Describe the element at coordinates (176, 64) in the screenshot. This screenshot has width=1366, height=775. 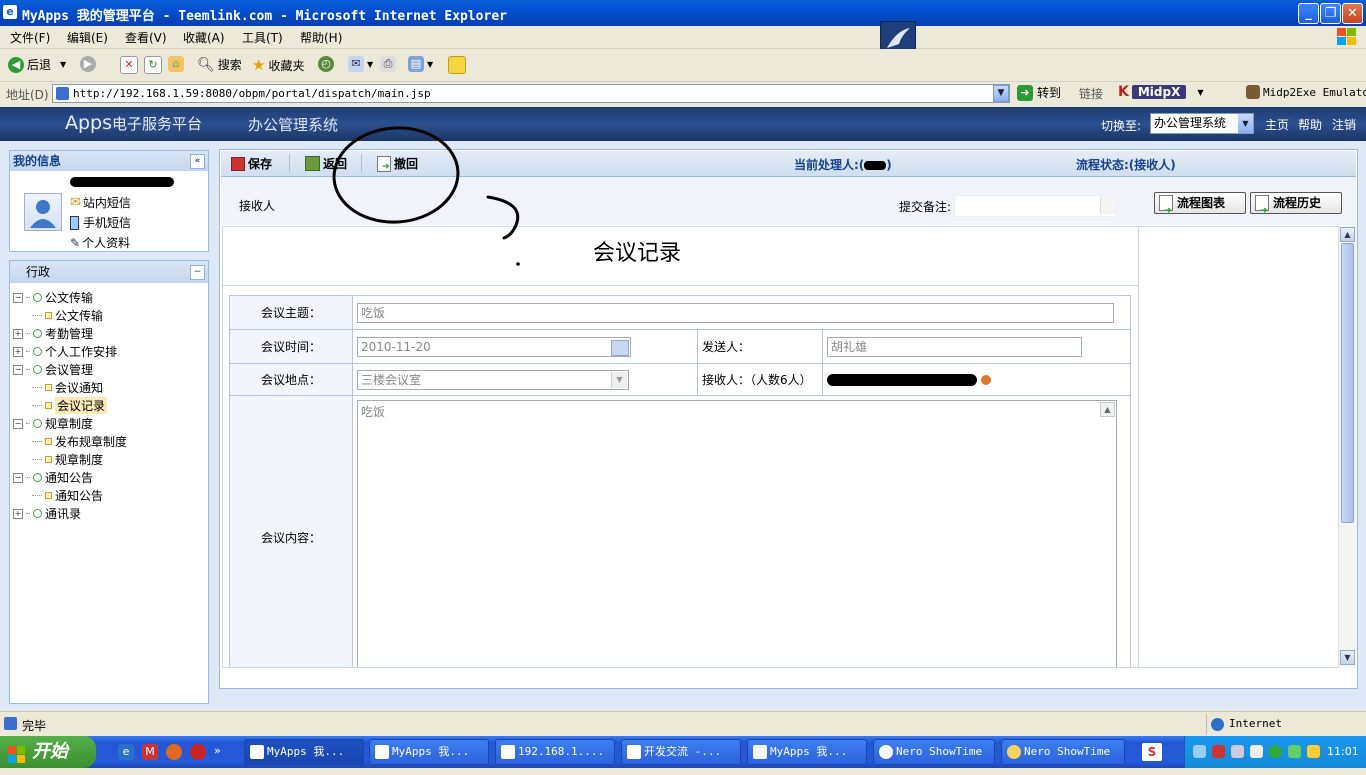
I see `home-button: ⌂` at that location.